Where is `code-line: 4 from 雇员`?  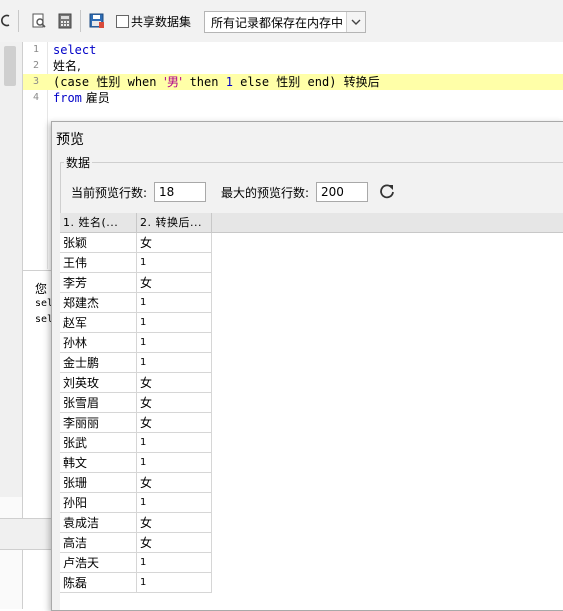 code-line: 4 from 雇员 is located at coordinates (293, 98).